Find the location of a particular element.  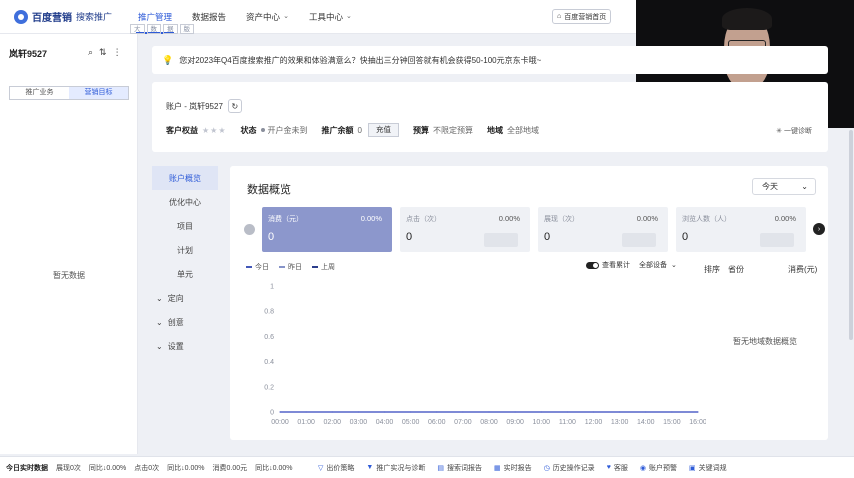

account-name: 岚轩9527 is located at coordinates (28, 54).